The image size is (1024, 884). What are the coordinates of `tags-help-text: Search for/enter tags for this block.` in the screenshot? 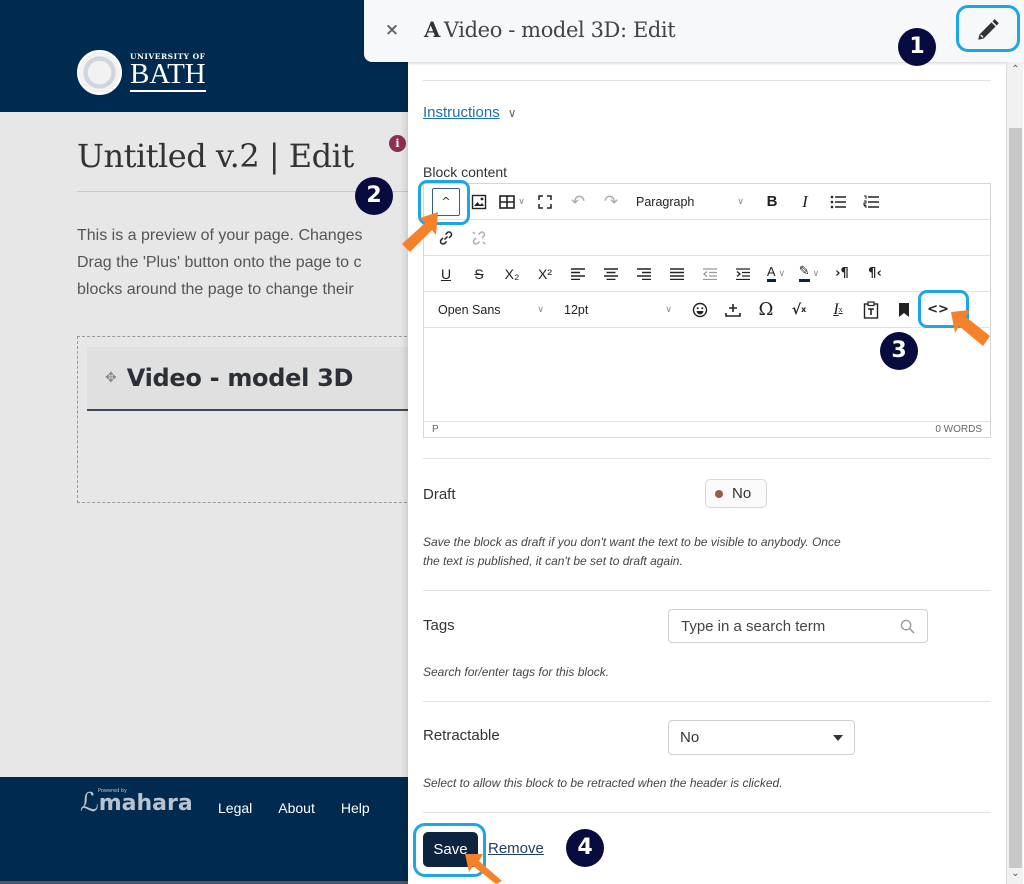 It's located at (516, 672).